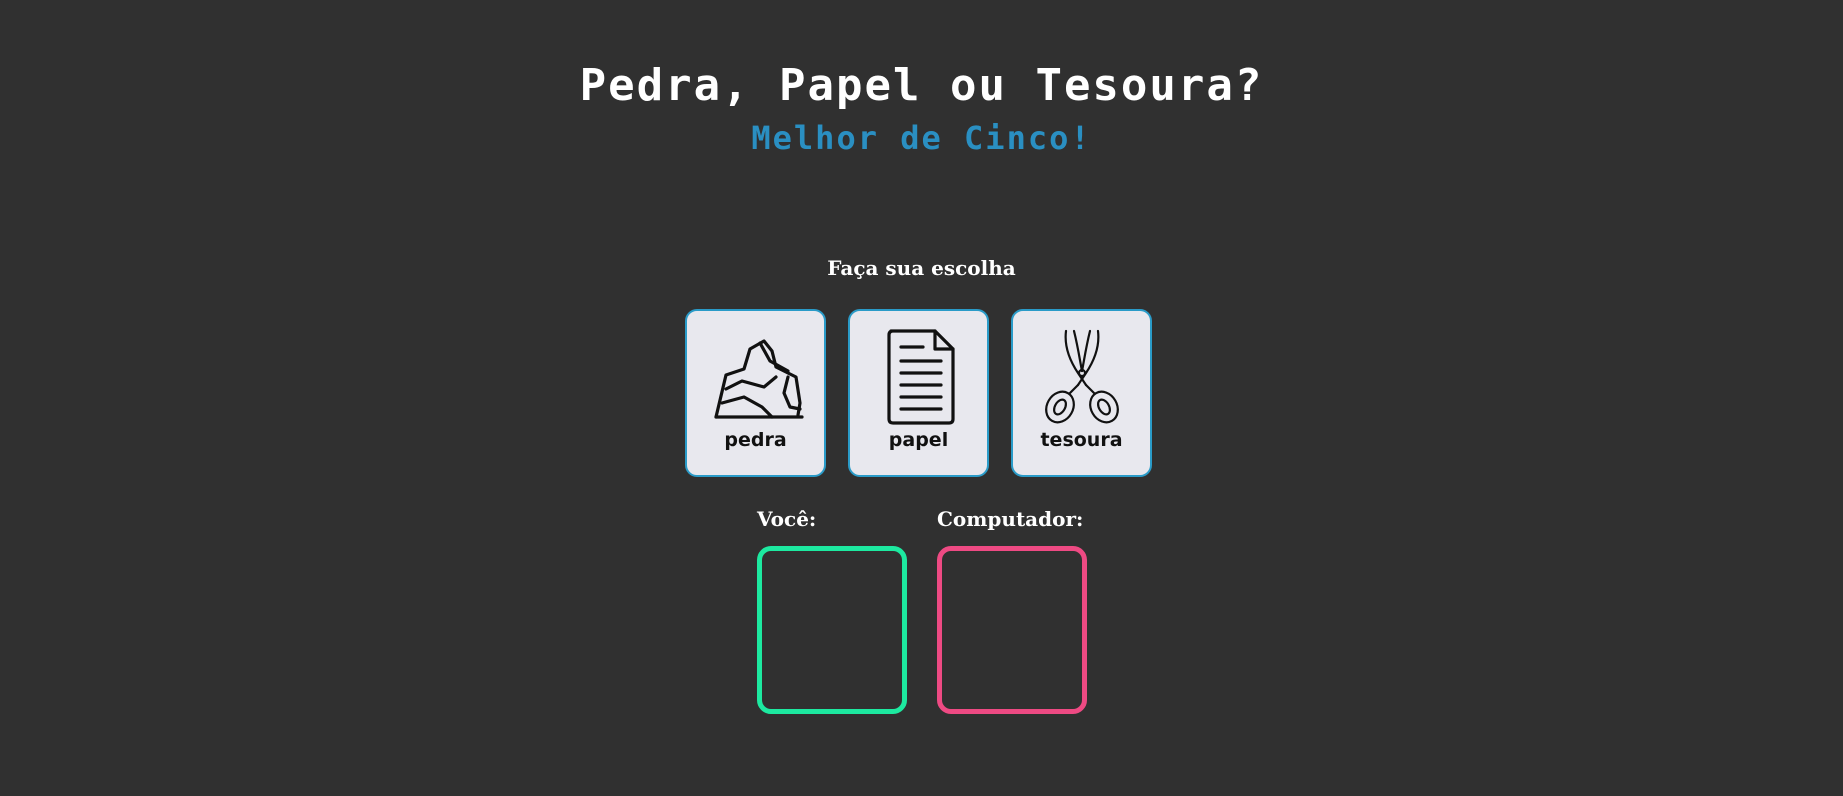  I want to click on rock-label: pedra, so click(755, 440).